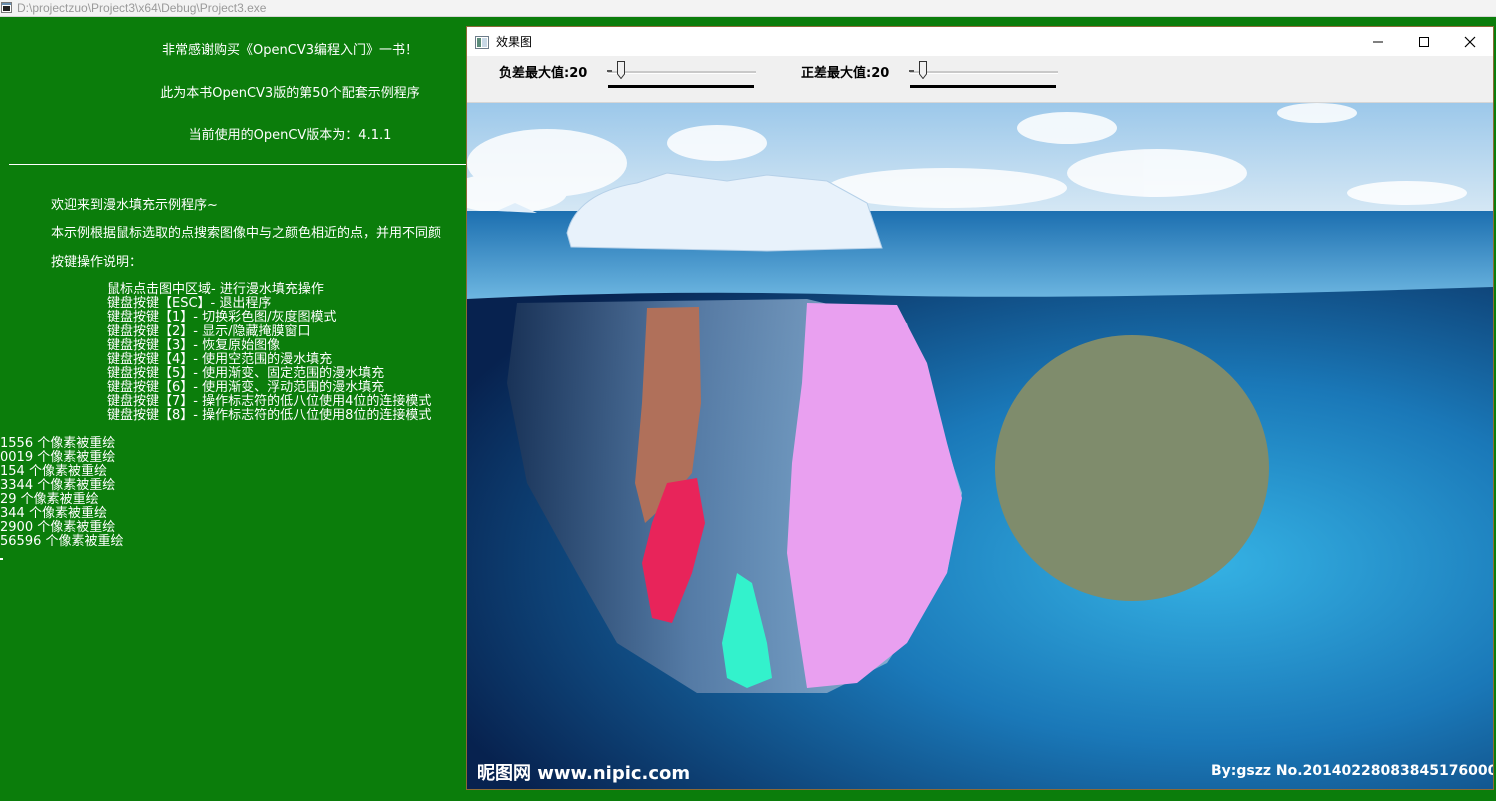 The width and height of the screenshot is (1496, 801). Describe the element at coordinates (269, 415) in the screenshot. I see `console-key-line: 键盘按键【8】- 操作标志符的低八位使用8位的连接模式` at that location.